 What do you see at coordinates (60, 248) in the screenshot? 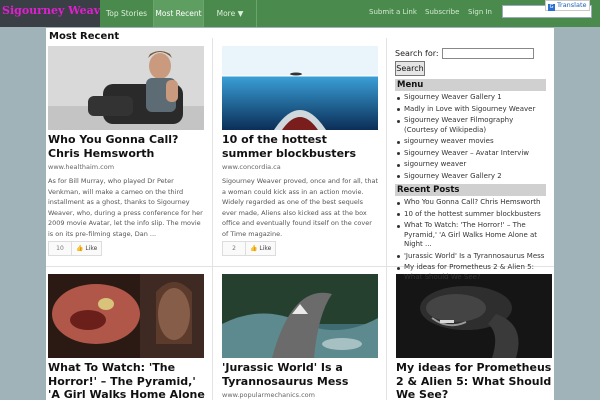
I see `like-count: 10` at bounding box center [60, 248].